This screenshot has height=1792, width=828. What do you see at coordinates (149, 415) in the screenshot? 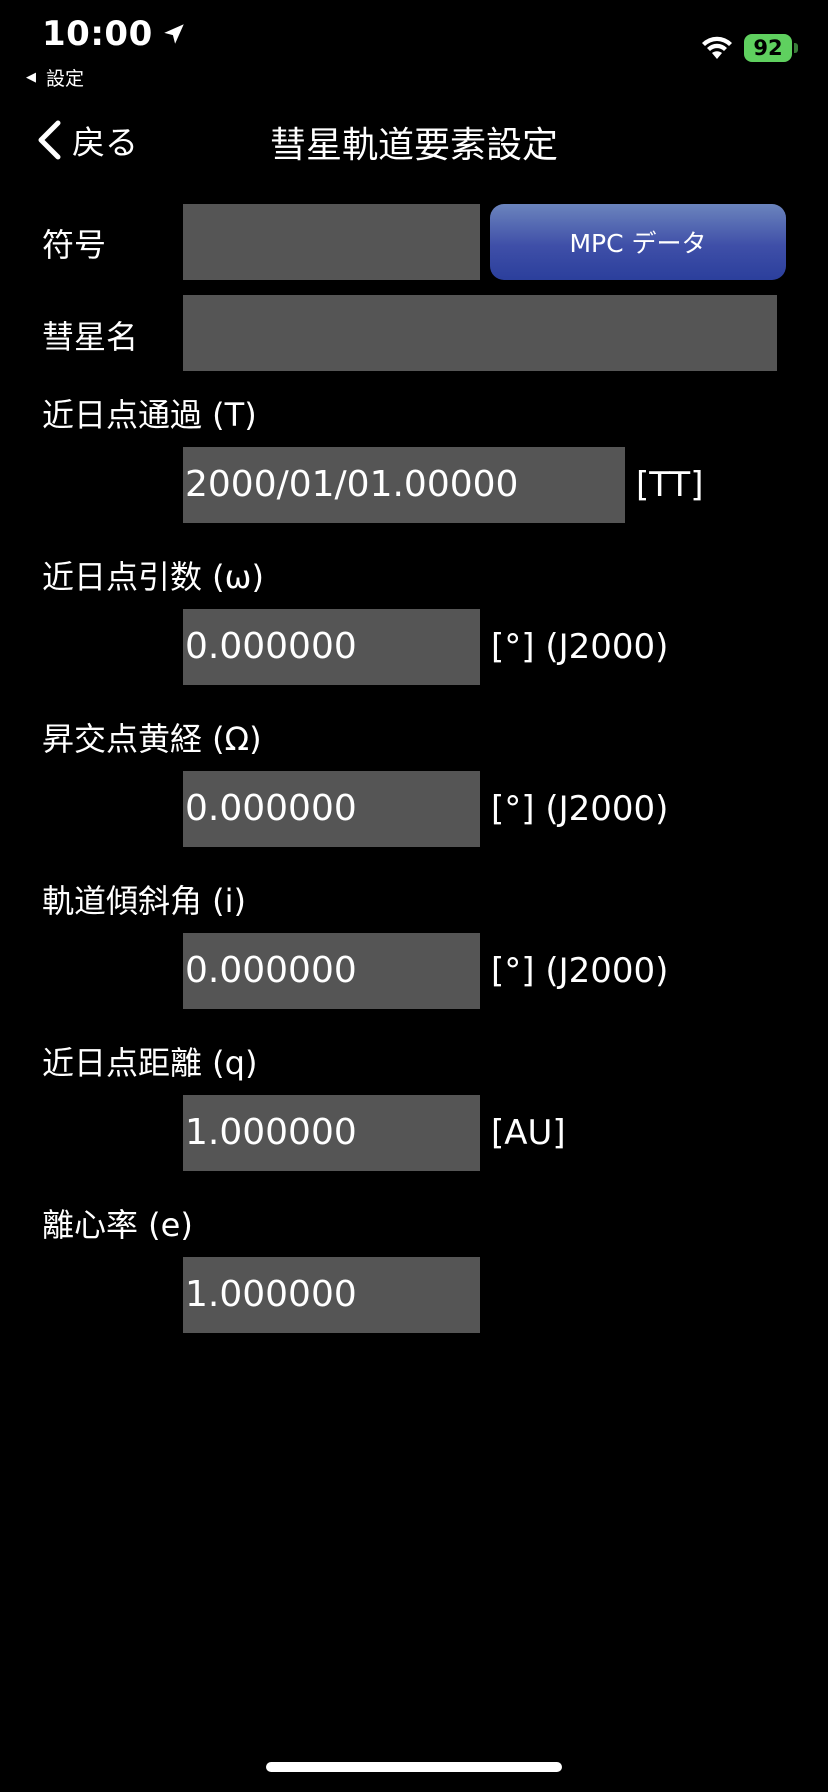
I see `perihelion-time-label: 近日点通過 (T)` at bounding box center [149, 415].